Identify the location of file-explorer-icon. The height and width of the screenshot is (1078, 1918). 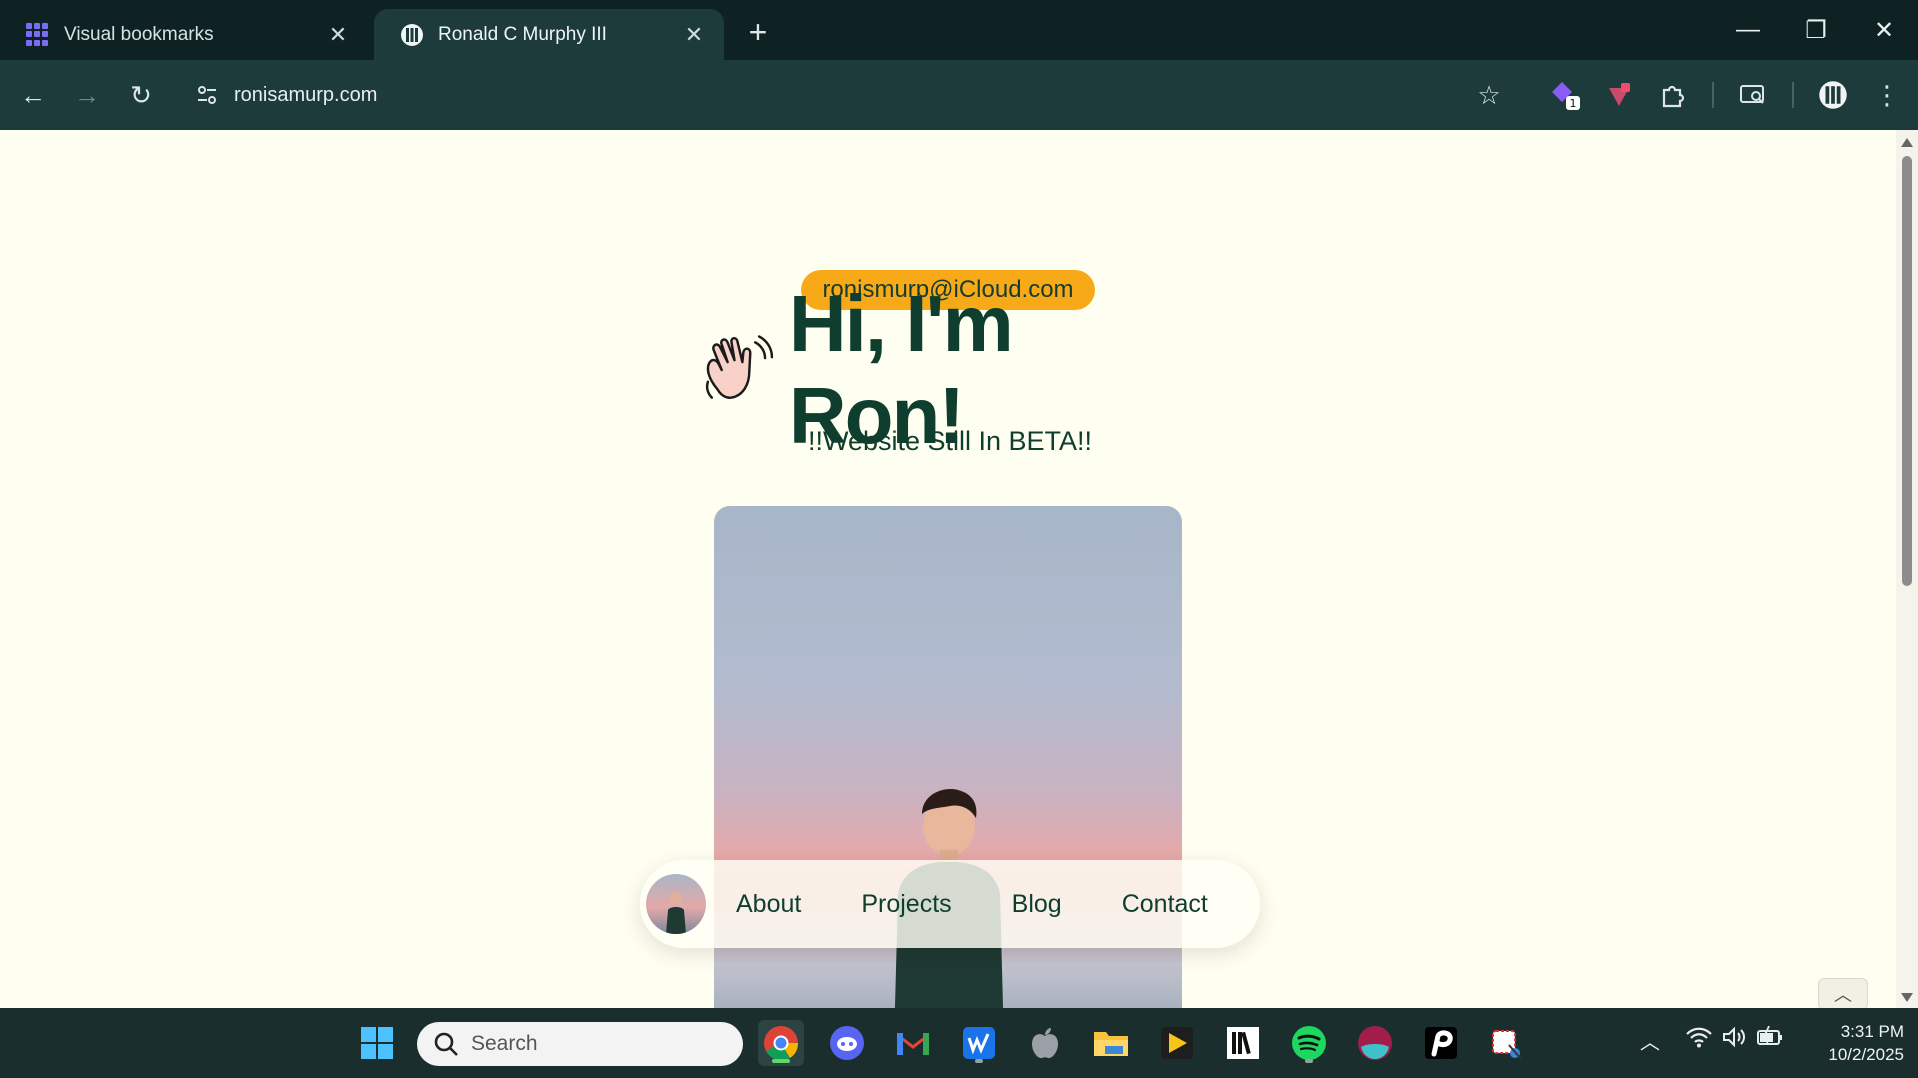
(1111, 1043).